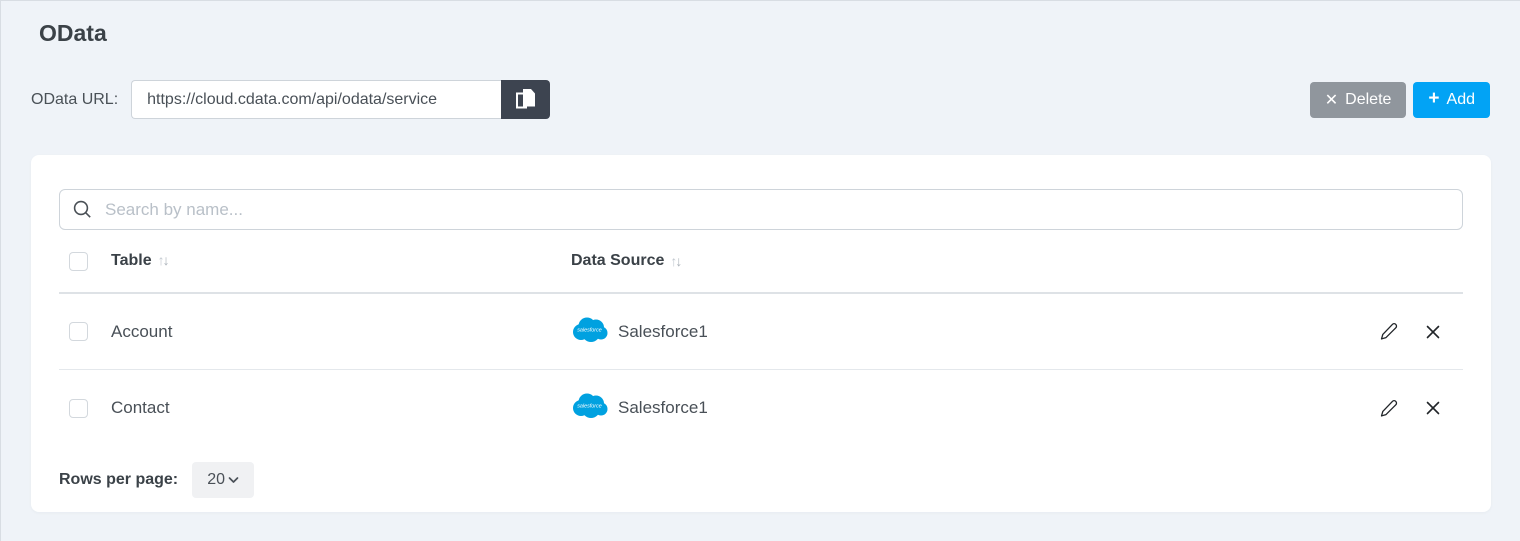 The image size is (1520, 541). I want to click on toolbar-actions: ✕ Delete + Add, so click(1399, 99).